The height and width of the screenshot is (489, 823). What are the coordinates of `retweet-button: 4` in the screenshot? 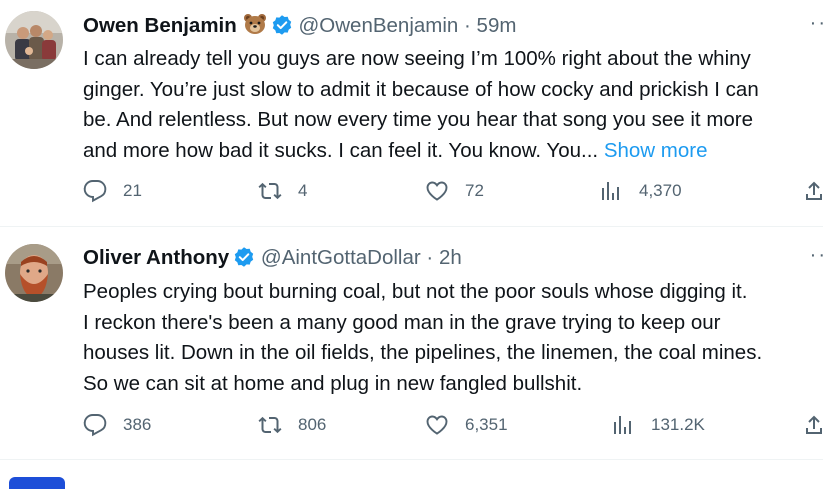 It's located at (282, 191).